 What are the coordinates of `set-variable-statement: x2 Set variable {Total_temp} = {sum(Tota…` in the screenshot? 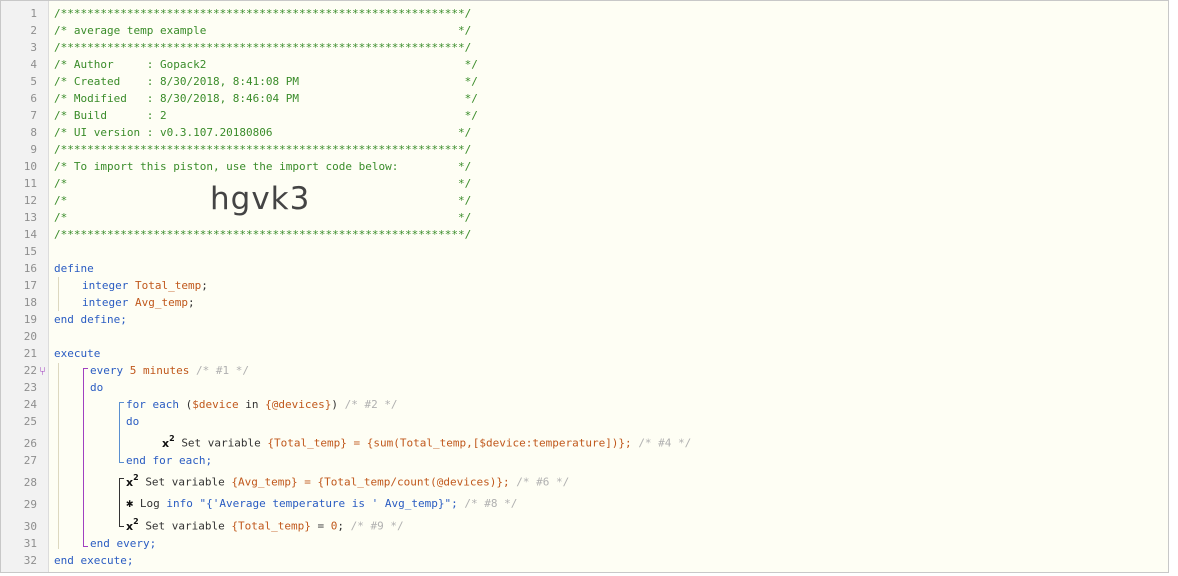 It's located at (427, 442).